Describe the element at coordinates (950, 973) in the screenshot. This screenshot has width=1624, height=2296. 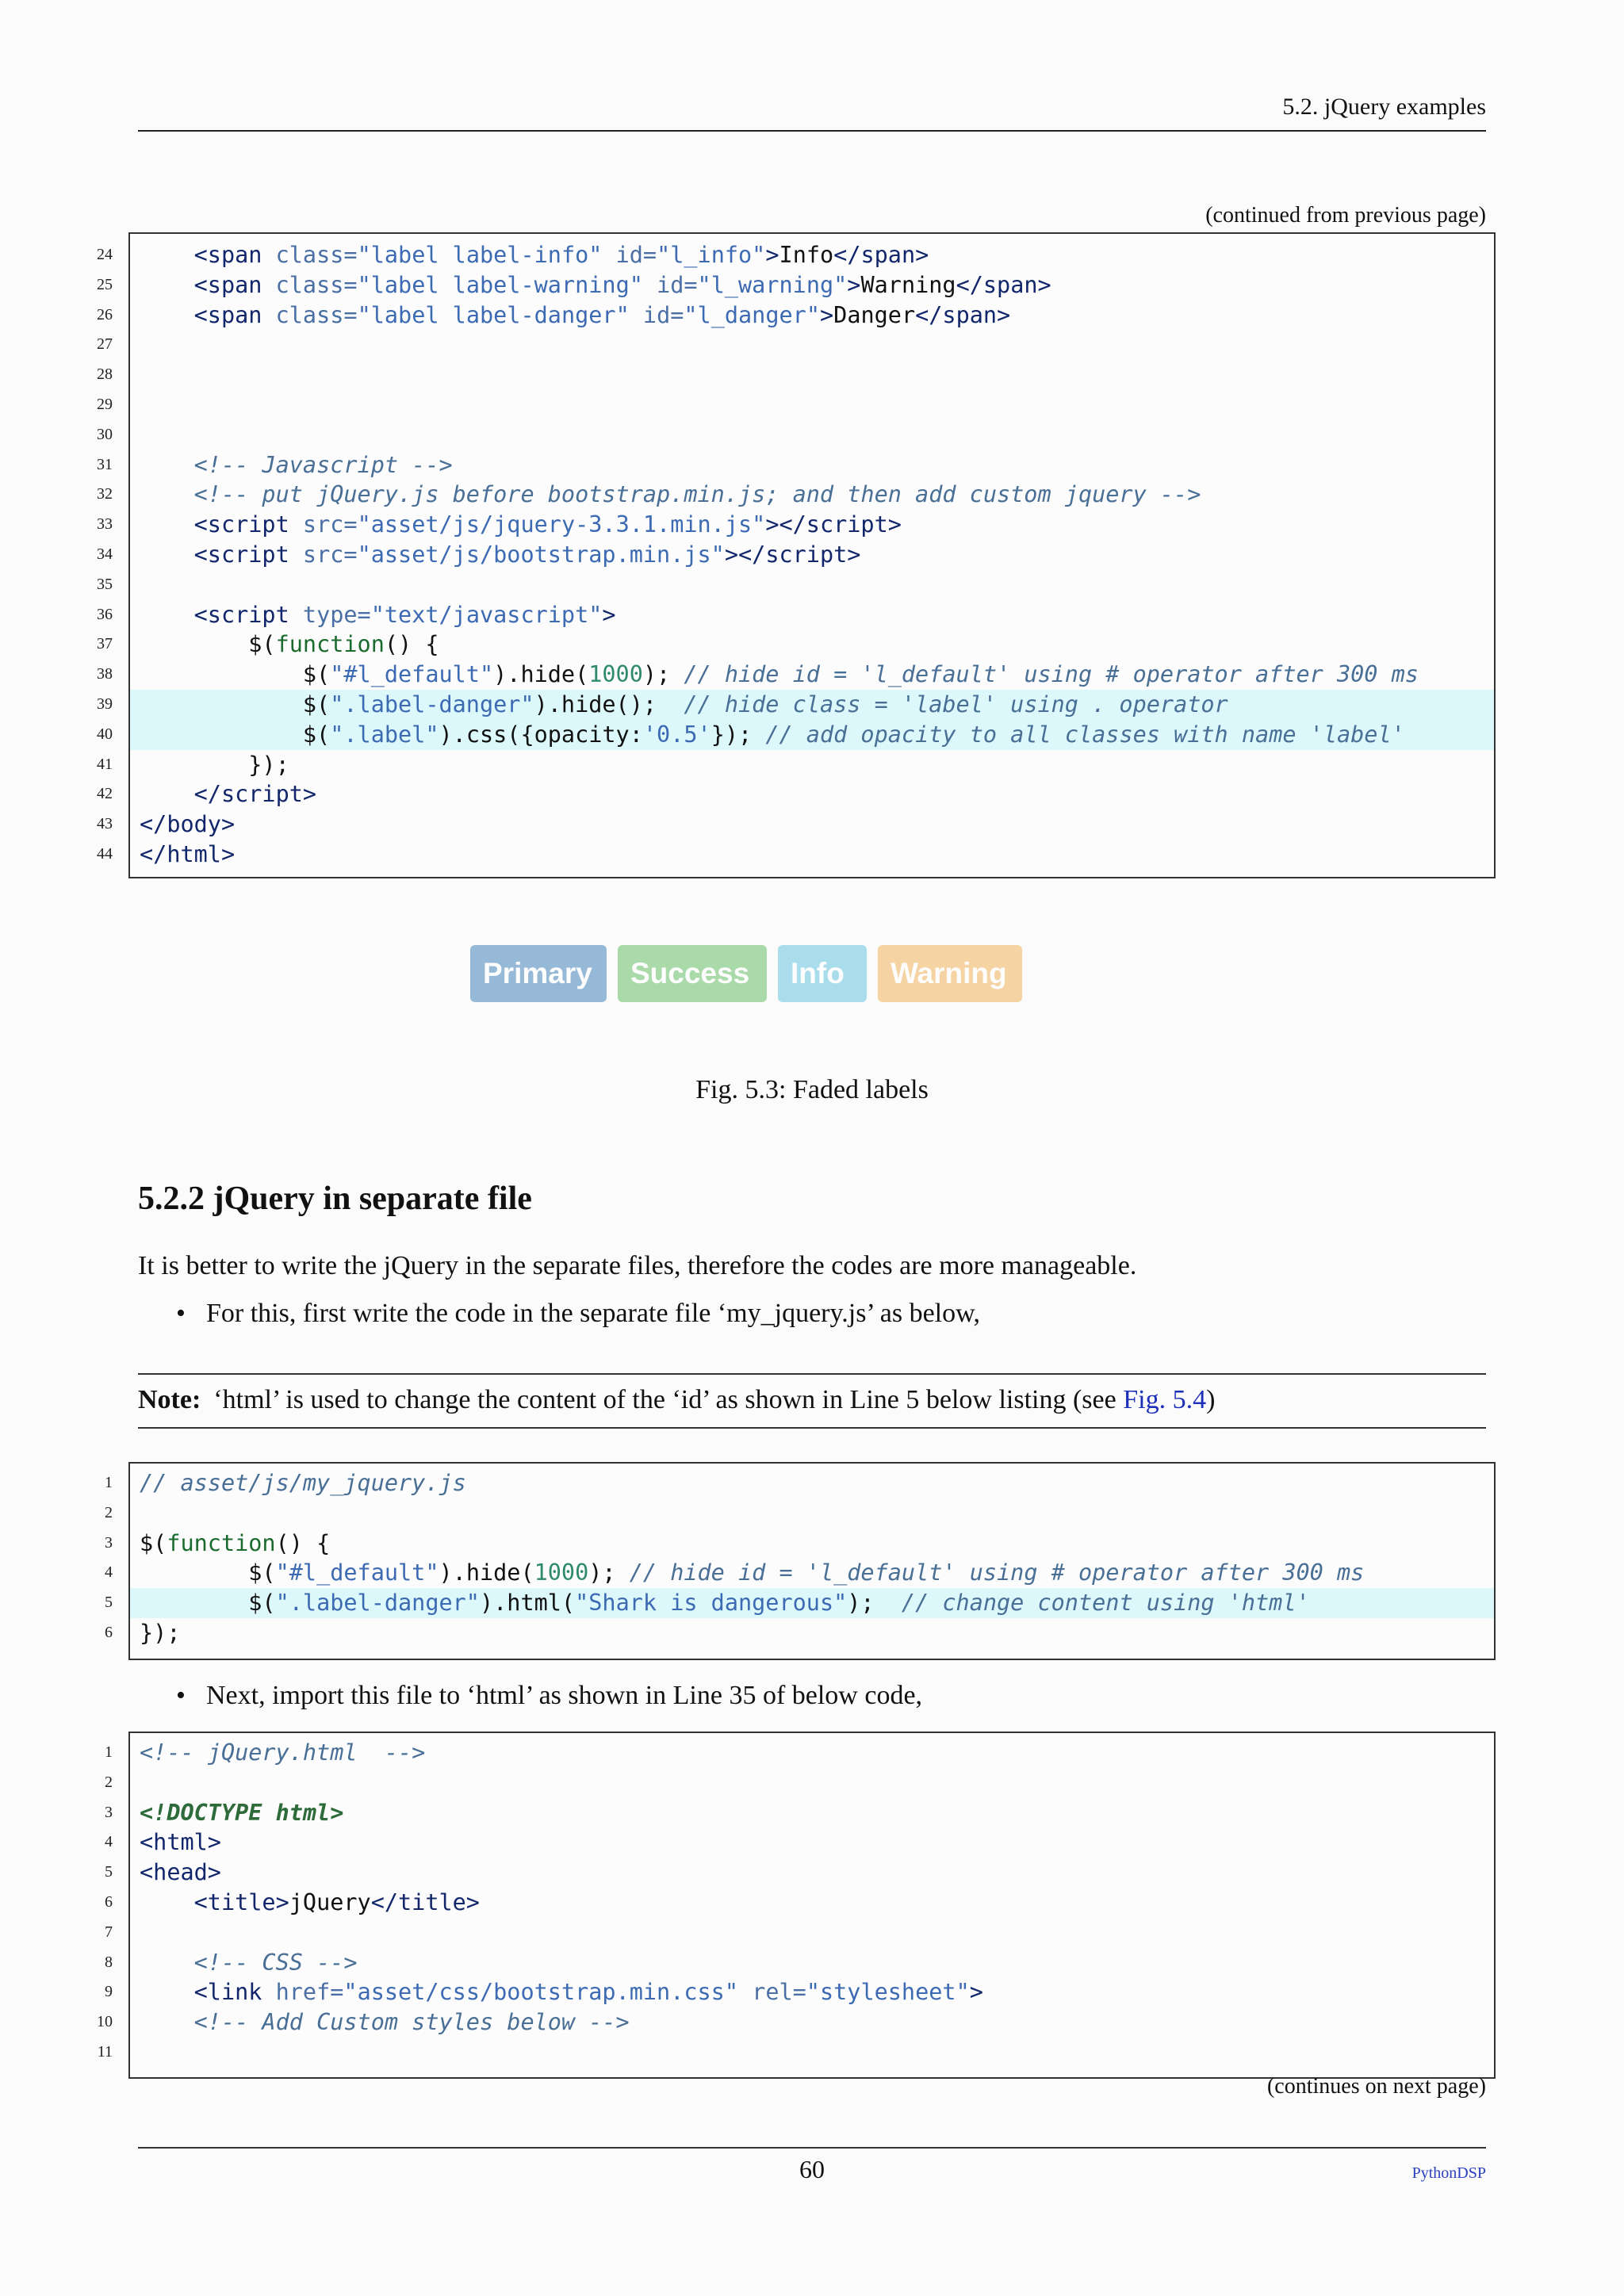
I see `label-warning: Warning` at that location.